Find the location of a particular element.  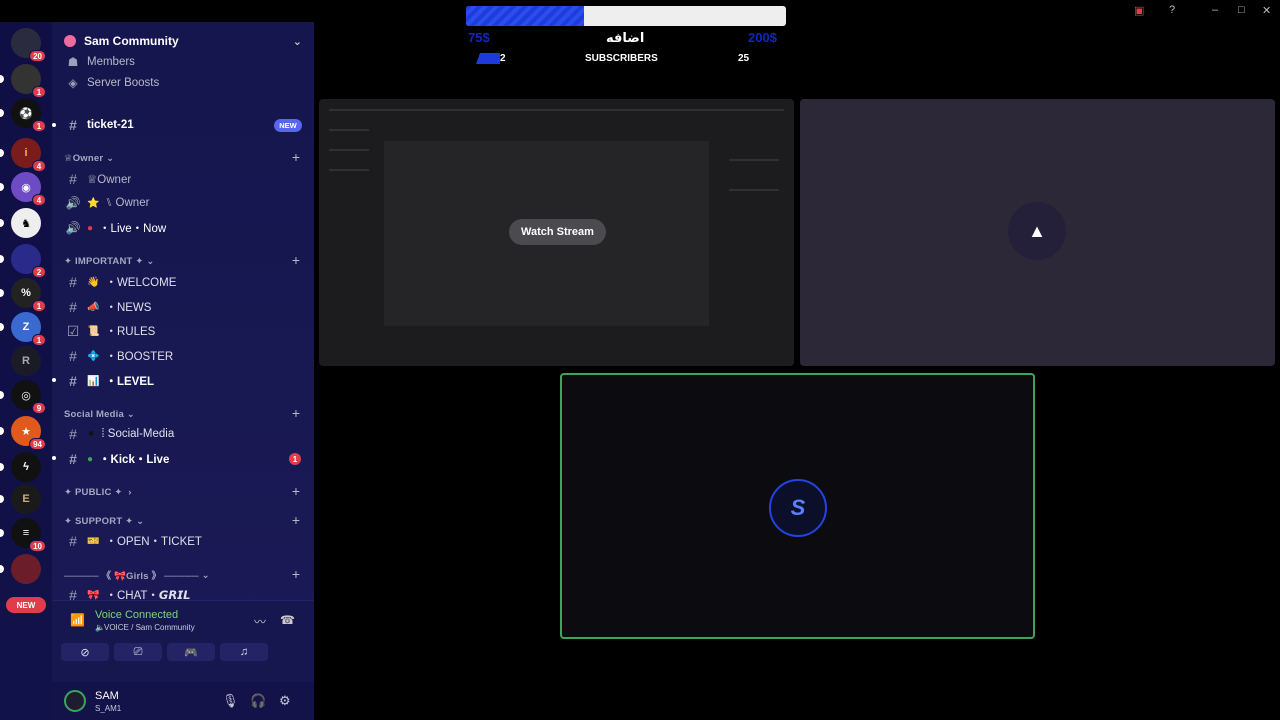

channel-label: ♕Owner is located at coordinates (109, 180).